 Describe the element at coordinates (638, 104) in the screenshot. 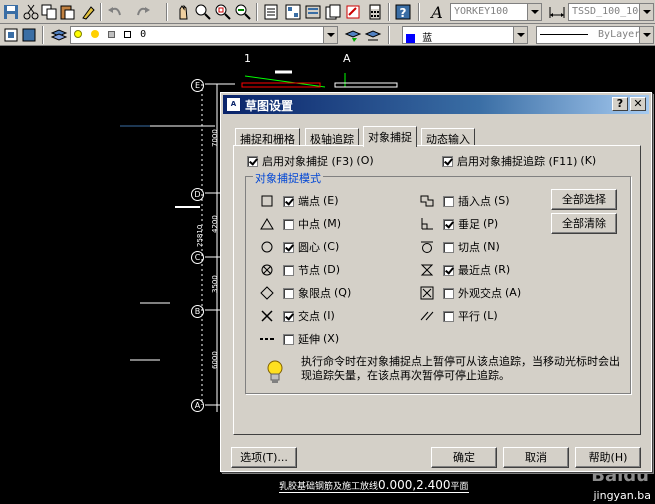

I see `close-button: ✕` at that location.